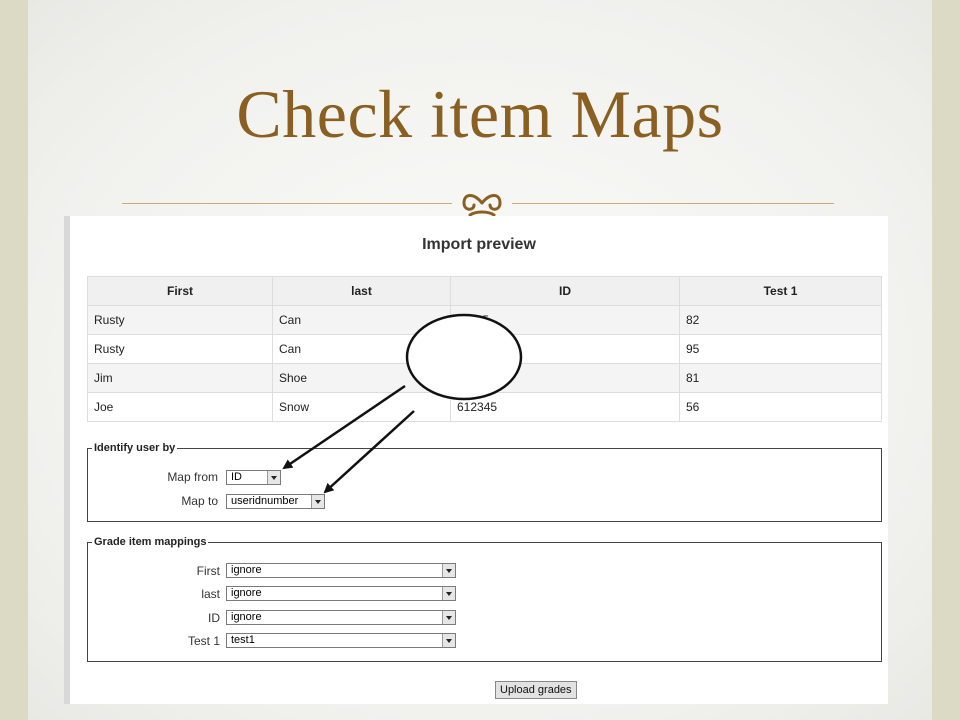 This screenshot has height=720, width=960. Describe the element at coordinates (243, 640) in the screenshot. I see `grade-mapping-value: test1` at that location.